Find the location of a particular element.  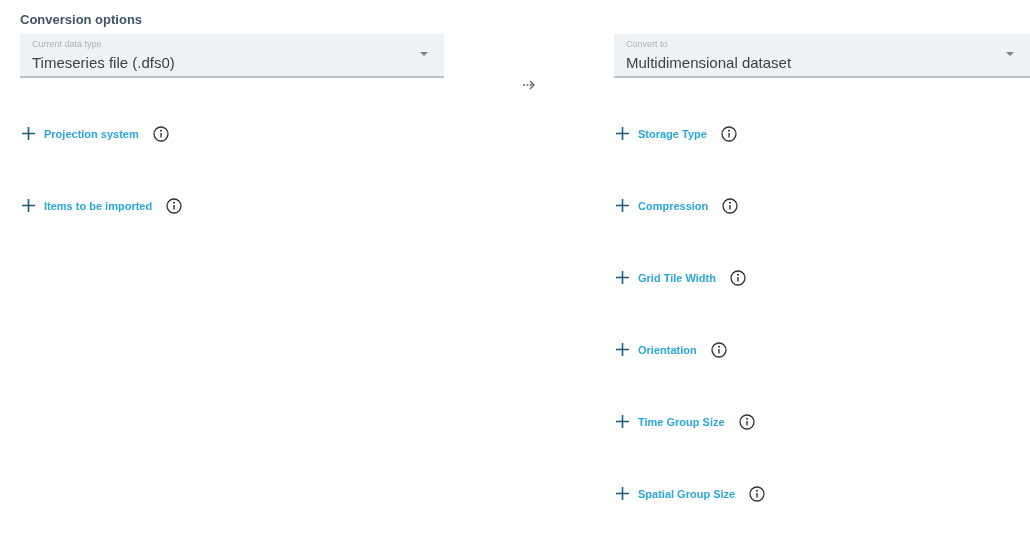

option-link: Projection system is located at coordinates (91, 133).